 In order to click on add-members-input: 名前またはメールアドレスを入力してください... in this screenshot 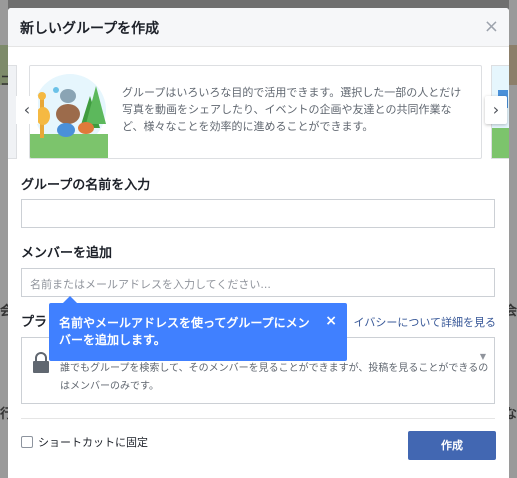, I will do `click(258, 282)`.